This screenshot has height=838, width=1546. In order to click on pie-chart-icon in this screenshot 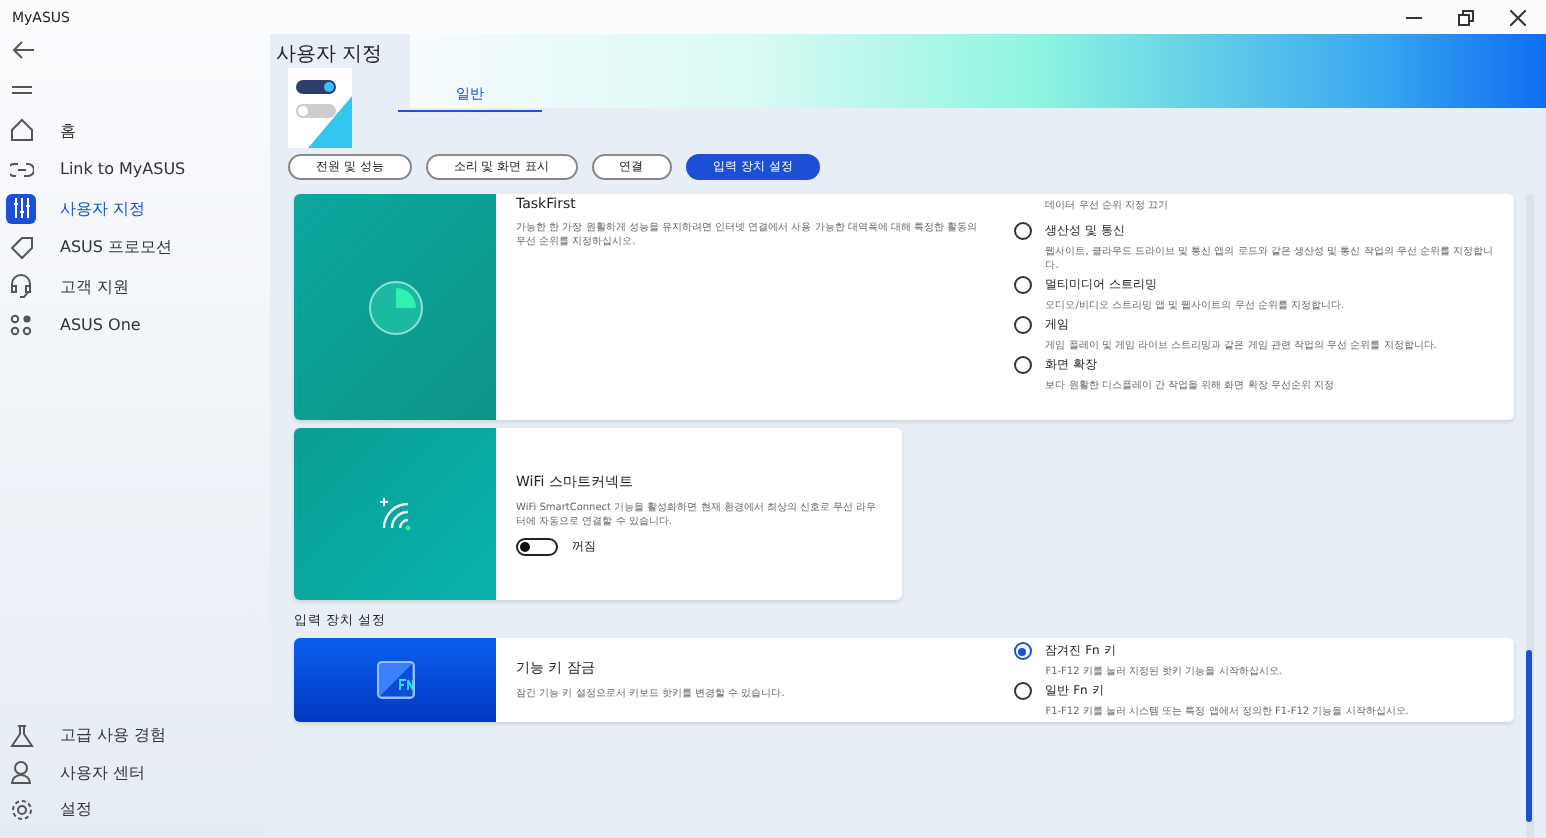, I will do `click(395, 307)`.